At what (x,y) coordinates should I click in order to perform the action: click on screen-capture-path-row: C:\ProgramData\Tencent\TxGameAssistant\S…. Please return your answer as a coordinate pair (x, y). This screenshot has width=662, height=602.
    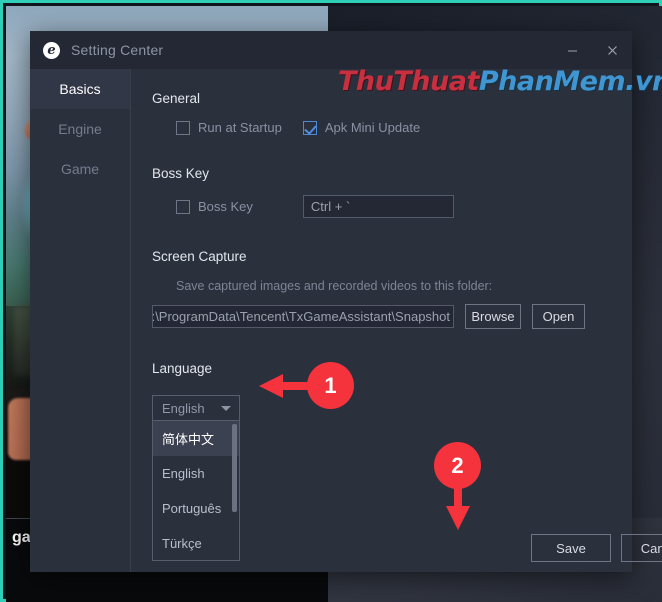
    Looking at the image, I should click on (392, 316).